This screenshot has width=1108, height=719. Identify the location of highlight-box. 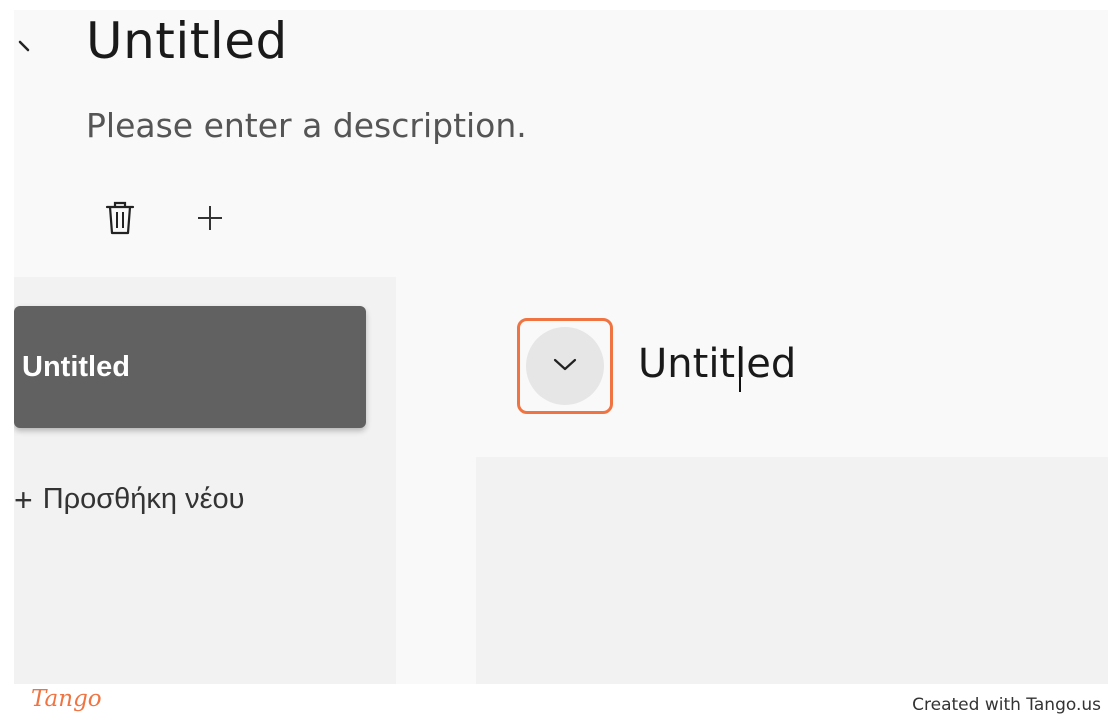
(565, 366).